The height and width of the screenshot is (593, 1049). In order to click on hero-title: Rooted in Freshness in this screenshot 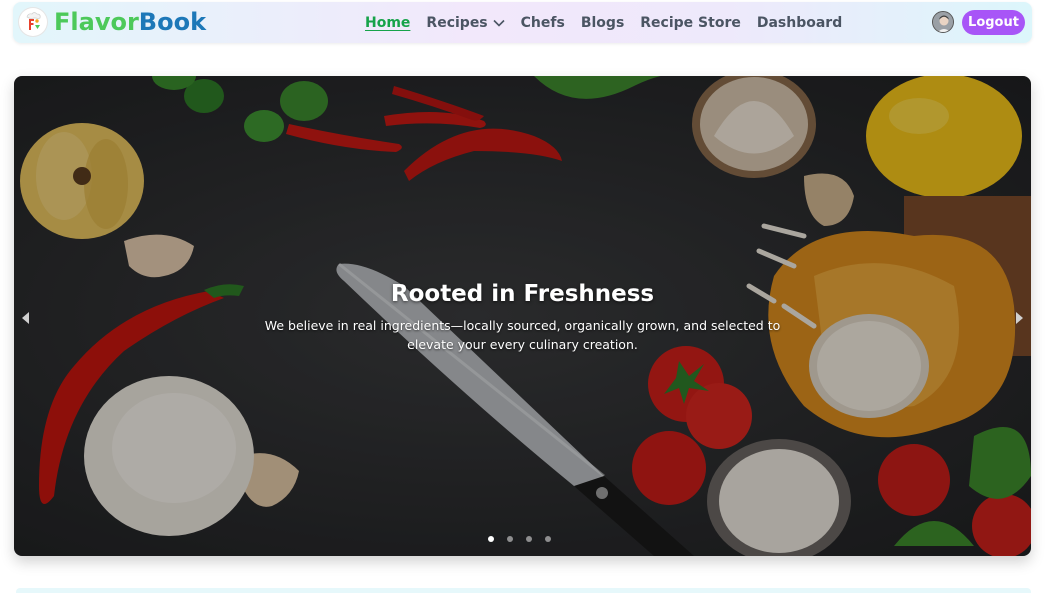, I will do `click(522, 294)`.